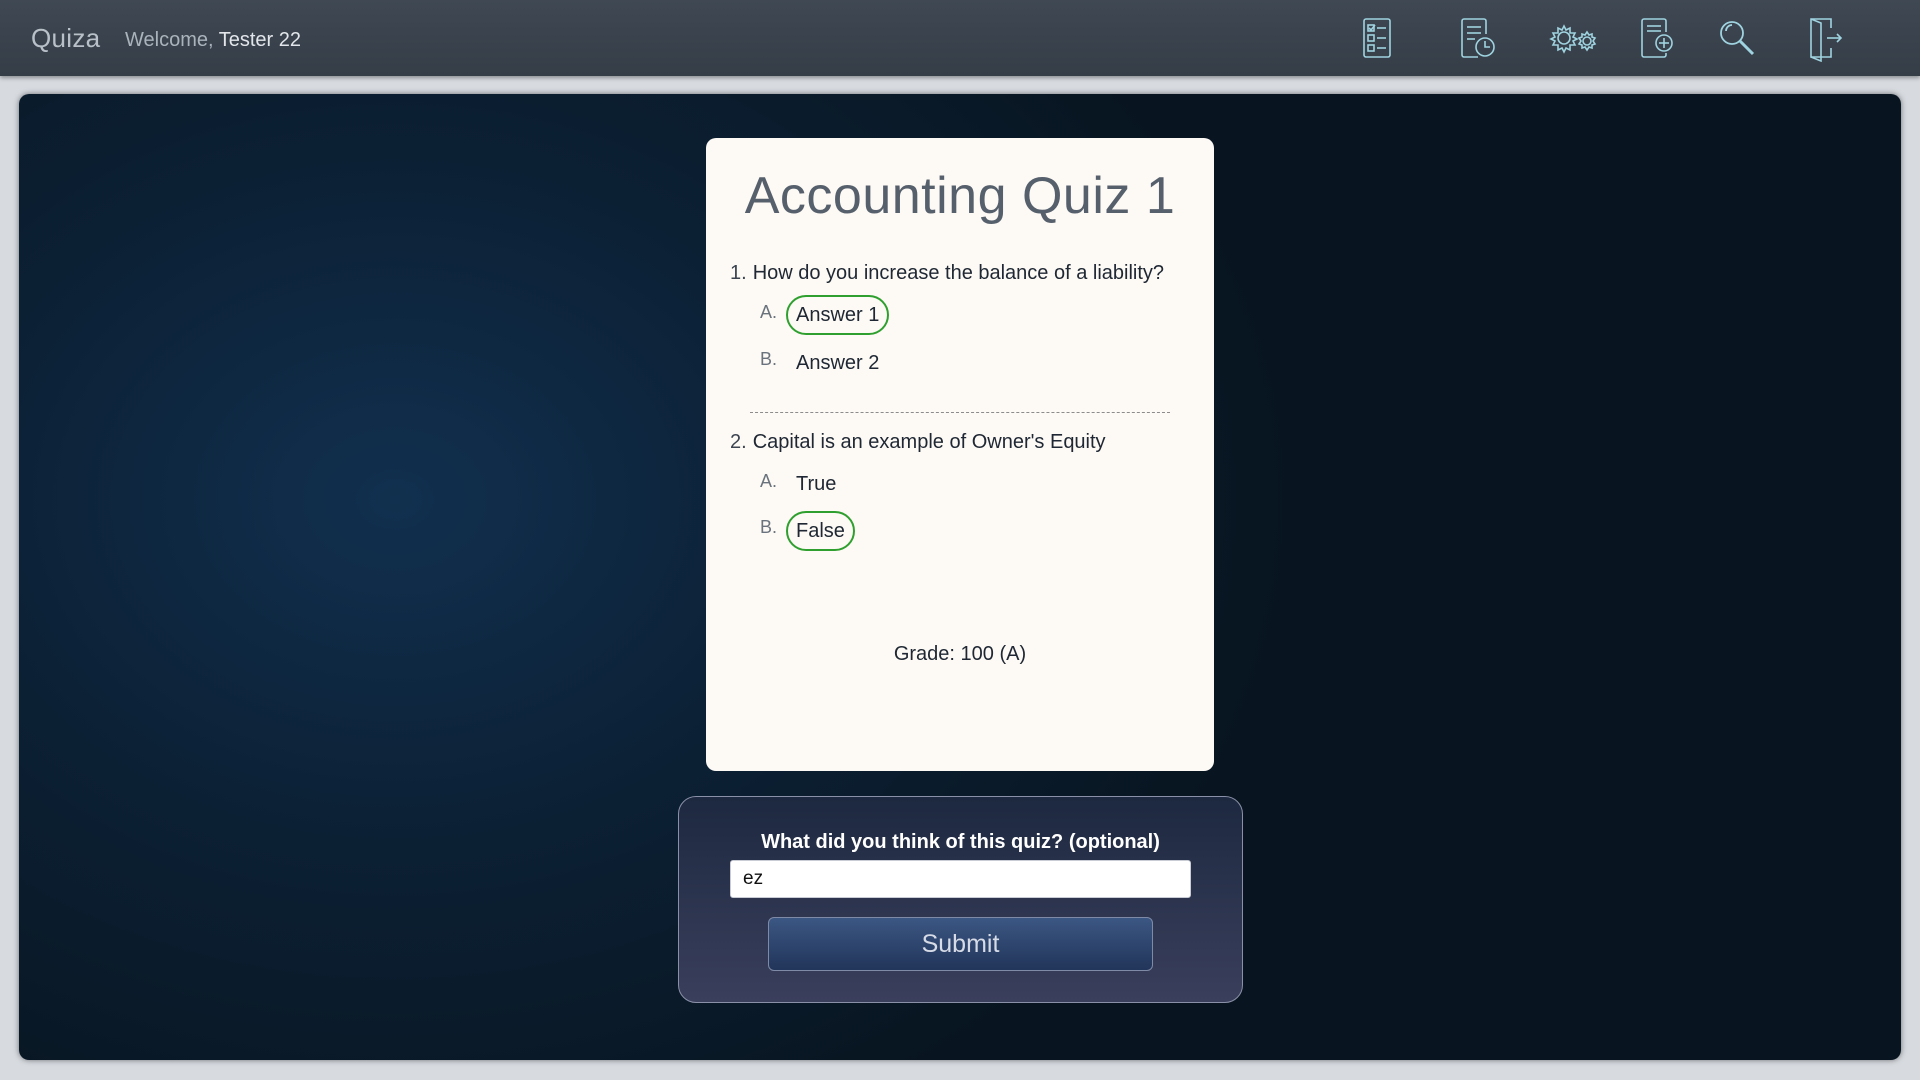 This screenshot has height=1080, width=1920. Describe the element at coordinates (837, 363) in the screenshot. I see `option-q1-b: Answer 2` at that location.